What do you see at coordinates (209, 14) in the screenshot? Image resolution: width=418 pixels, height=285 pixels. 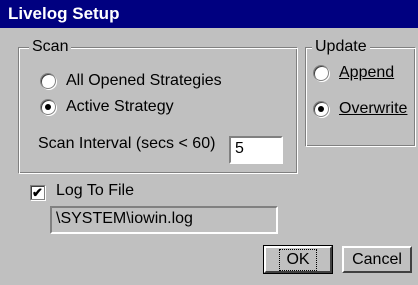 I see `title-bar: Livelog Setup` at bounding box center [209, 14].